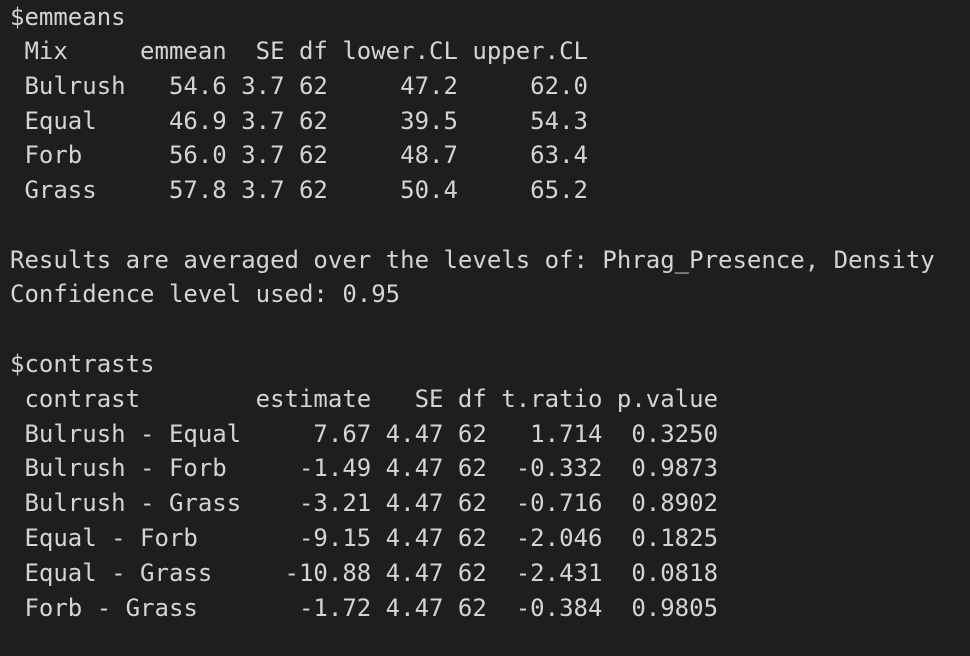  What do you see at coordinates (364, 399) in the screenshot?
I see `contrasts-column-headers: contrast estimate SE df t.ratio p.value` at bounding box center [364, 399].